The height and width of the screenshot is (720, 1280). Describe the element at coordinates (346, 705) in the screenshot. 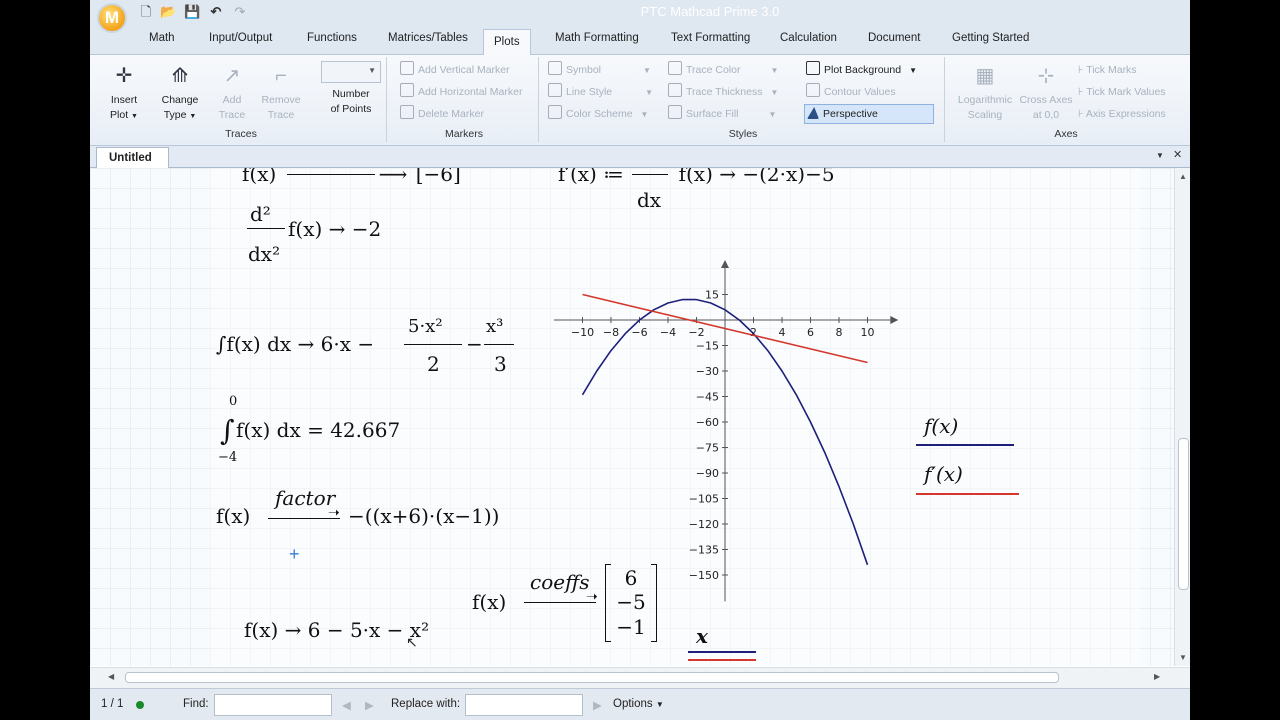

I see `find-previous-icon: ◀` at that location.